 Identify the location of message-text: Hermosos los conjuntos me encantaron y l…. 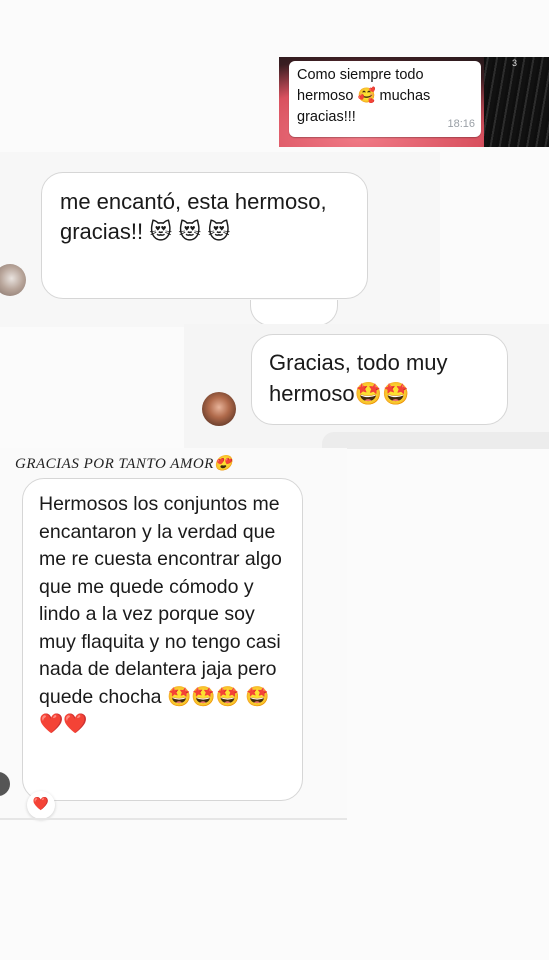
(160, 614).